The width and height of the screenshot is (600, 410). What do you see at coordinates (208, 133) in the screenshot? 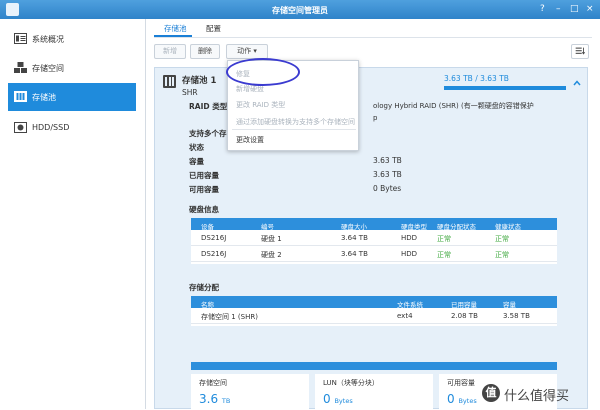
I see `multi-volume-label: 支持多个存` at bounding box center [208, 133].